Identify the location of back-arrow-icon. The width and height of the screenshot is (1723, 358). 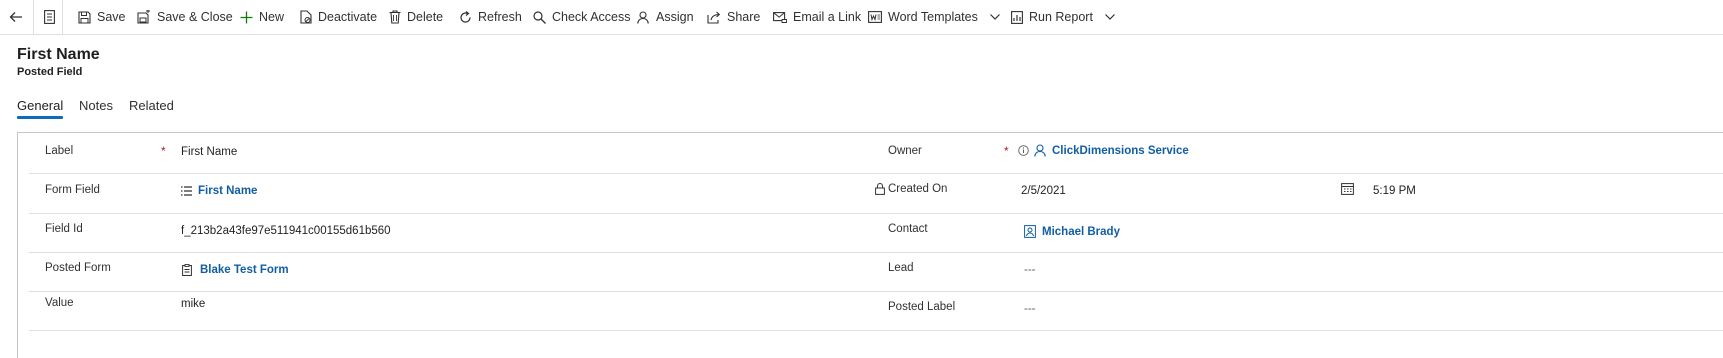
(16, 17).